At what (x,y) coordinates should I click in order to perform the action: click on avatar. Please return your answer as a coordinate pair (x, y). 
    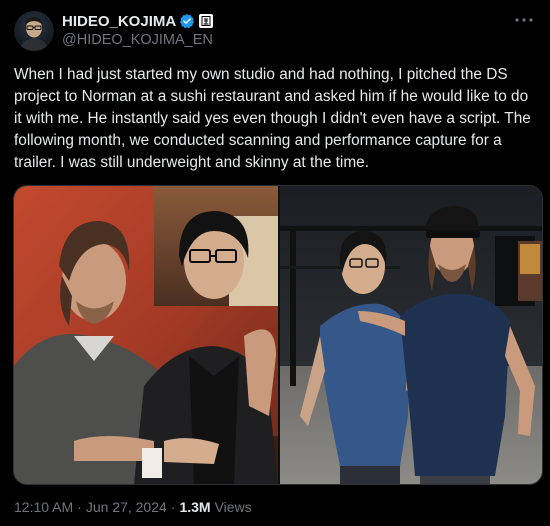
    Looking at the image, I should click on (34, 31).